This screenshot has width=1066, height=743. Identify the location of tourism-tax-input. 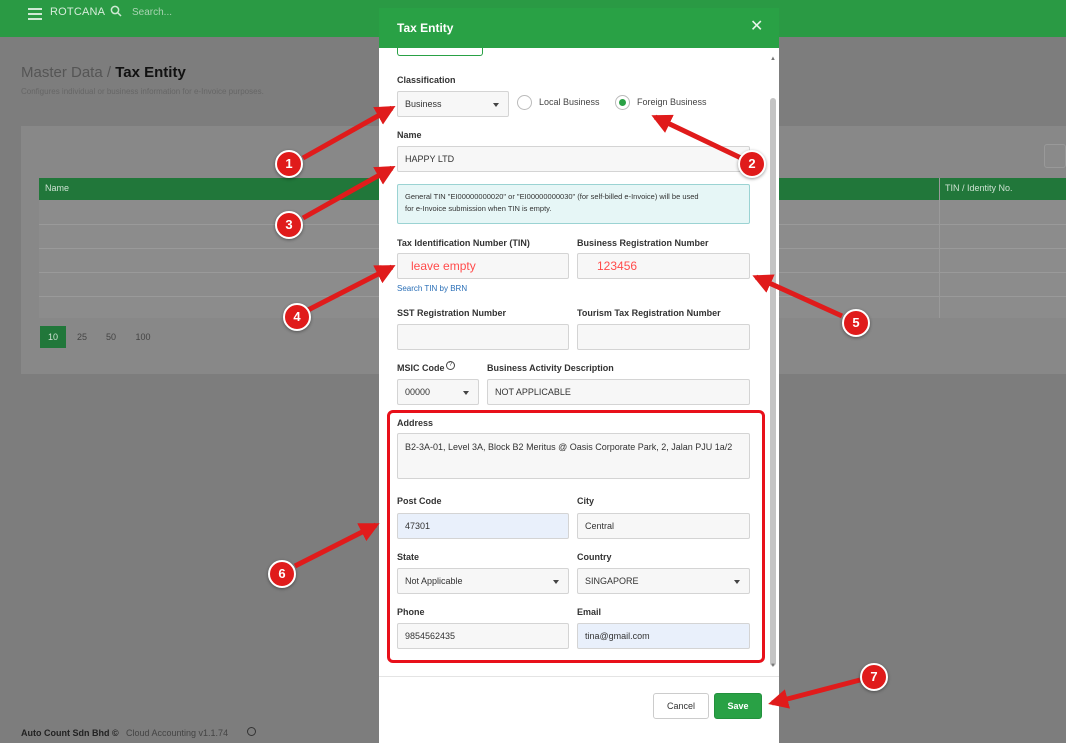
(663, 337).